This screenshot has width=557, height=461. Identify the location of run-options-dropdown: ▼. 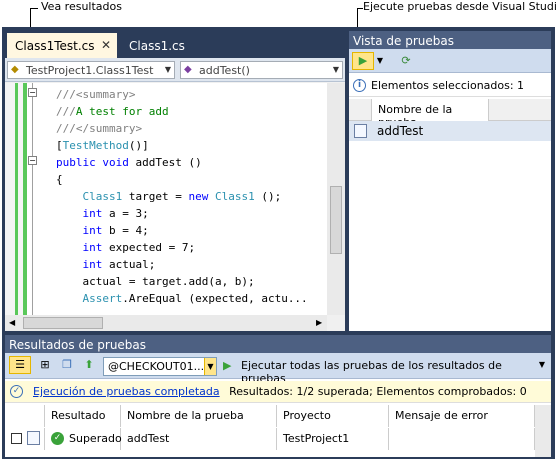
(380, 61).